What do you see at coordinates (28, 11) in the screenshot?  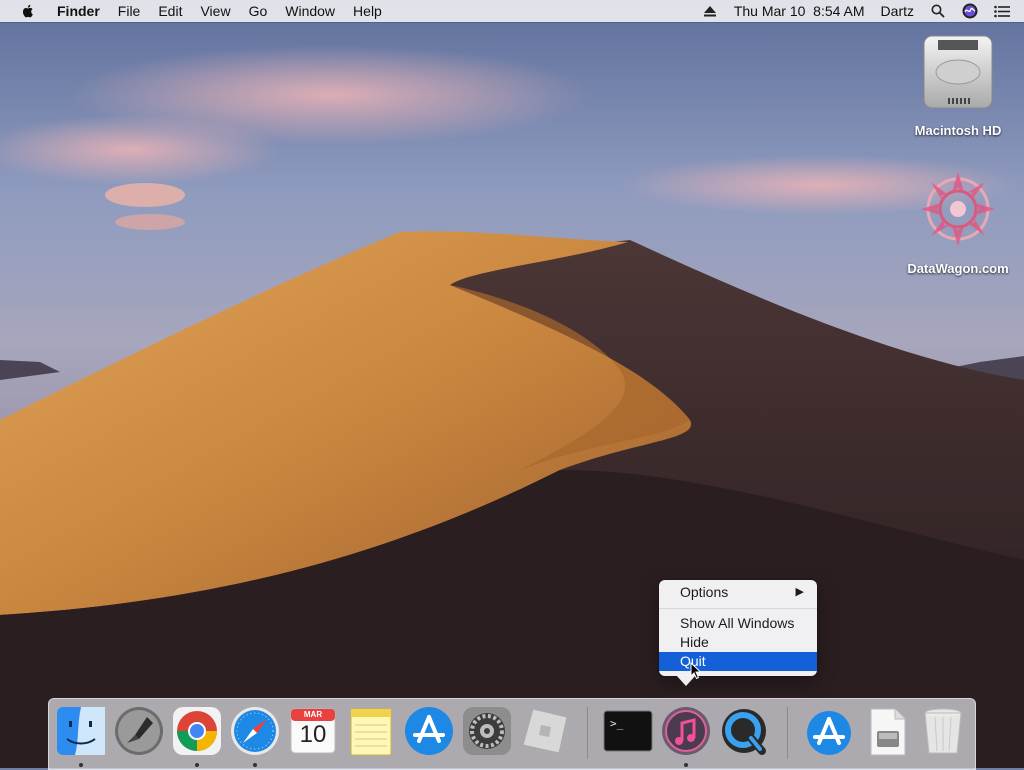 I see `apple-logo-icon` at bounding box center [28, 11].